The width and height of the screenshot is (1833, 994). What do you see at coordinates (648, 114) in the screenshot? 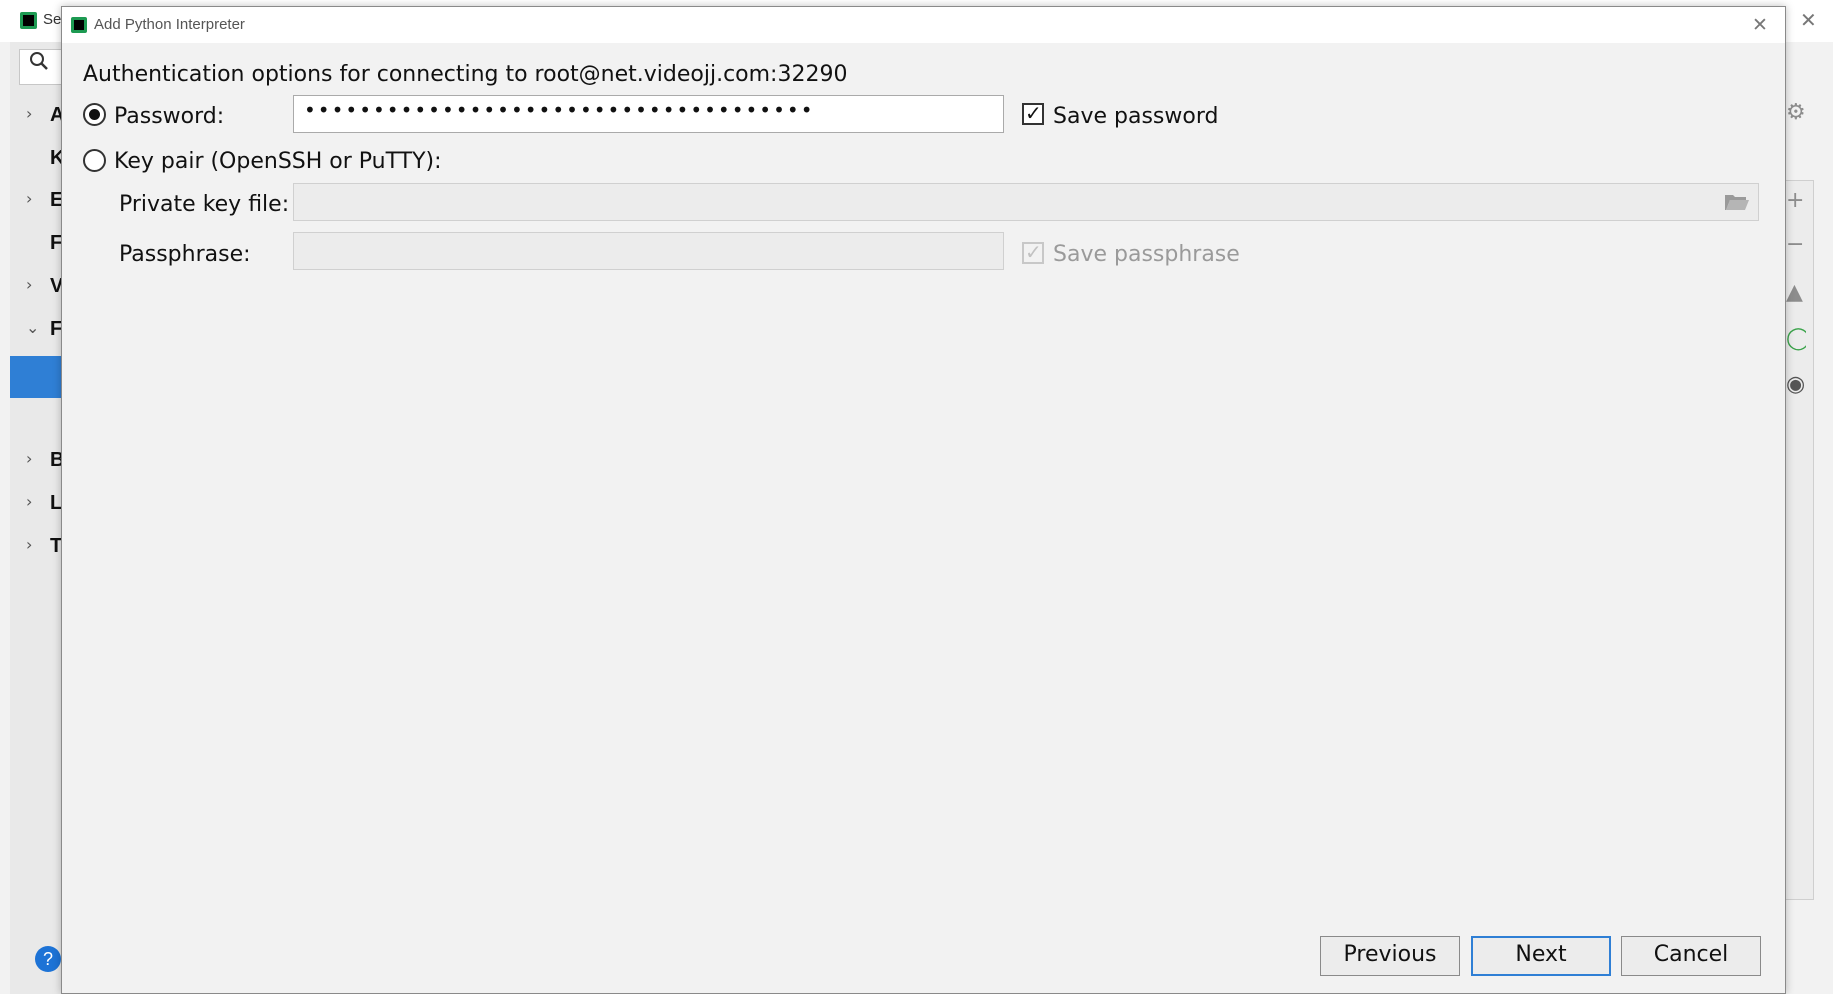
I see `password-field: •••••••••••••••••••••••••••••••••••••` at bounding box center [648, 114].